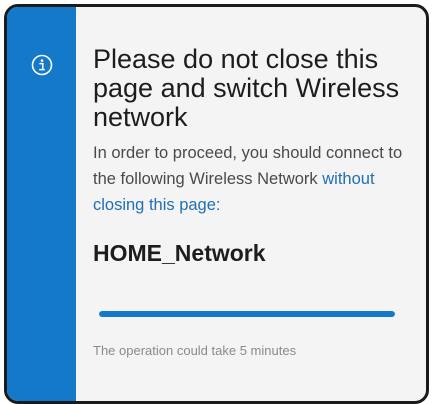  Describe the element at coordinates (179, 253) in the screenshot. I see `network-name: HOME_Network` at that location.